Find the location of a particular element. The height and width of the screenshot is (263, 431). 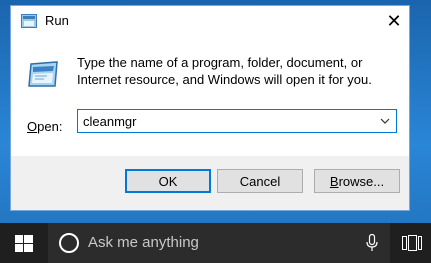

microphone-icon is located at coordinates (372, 242).